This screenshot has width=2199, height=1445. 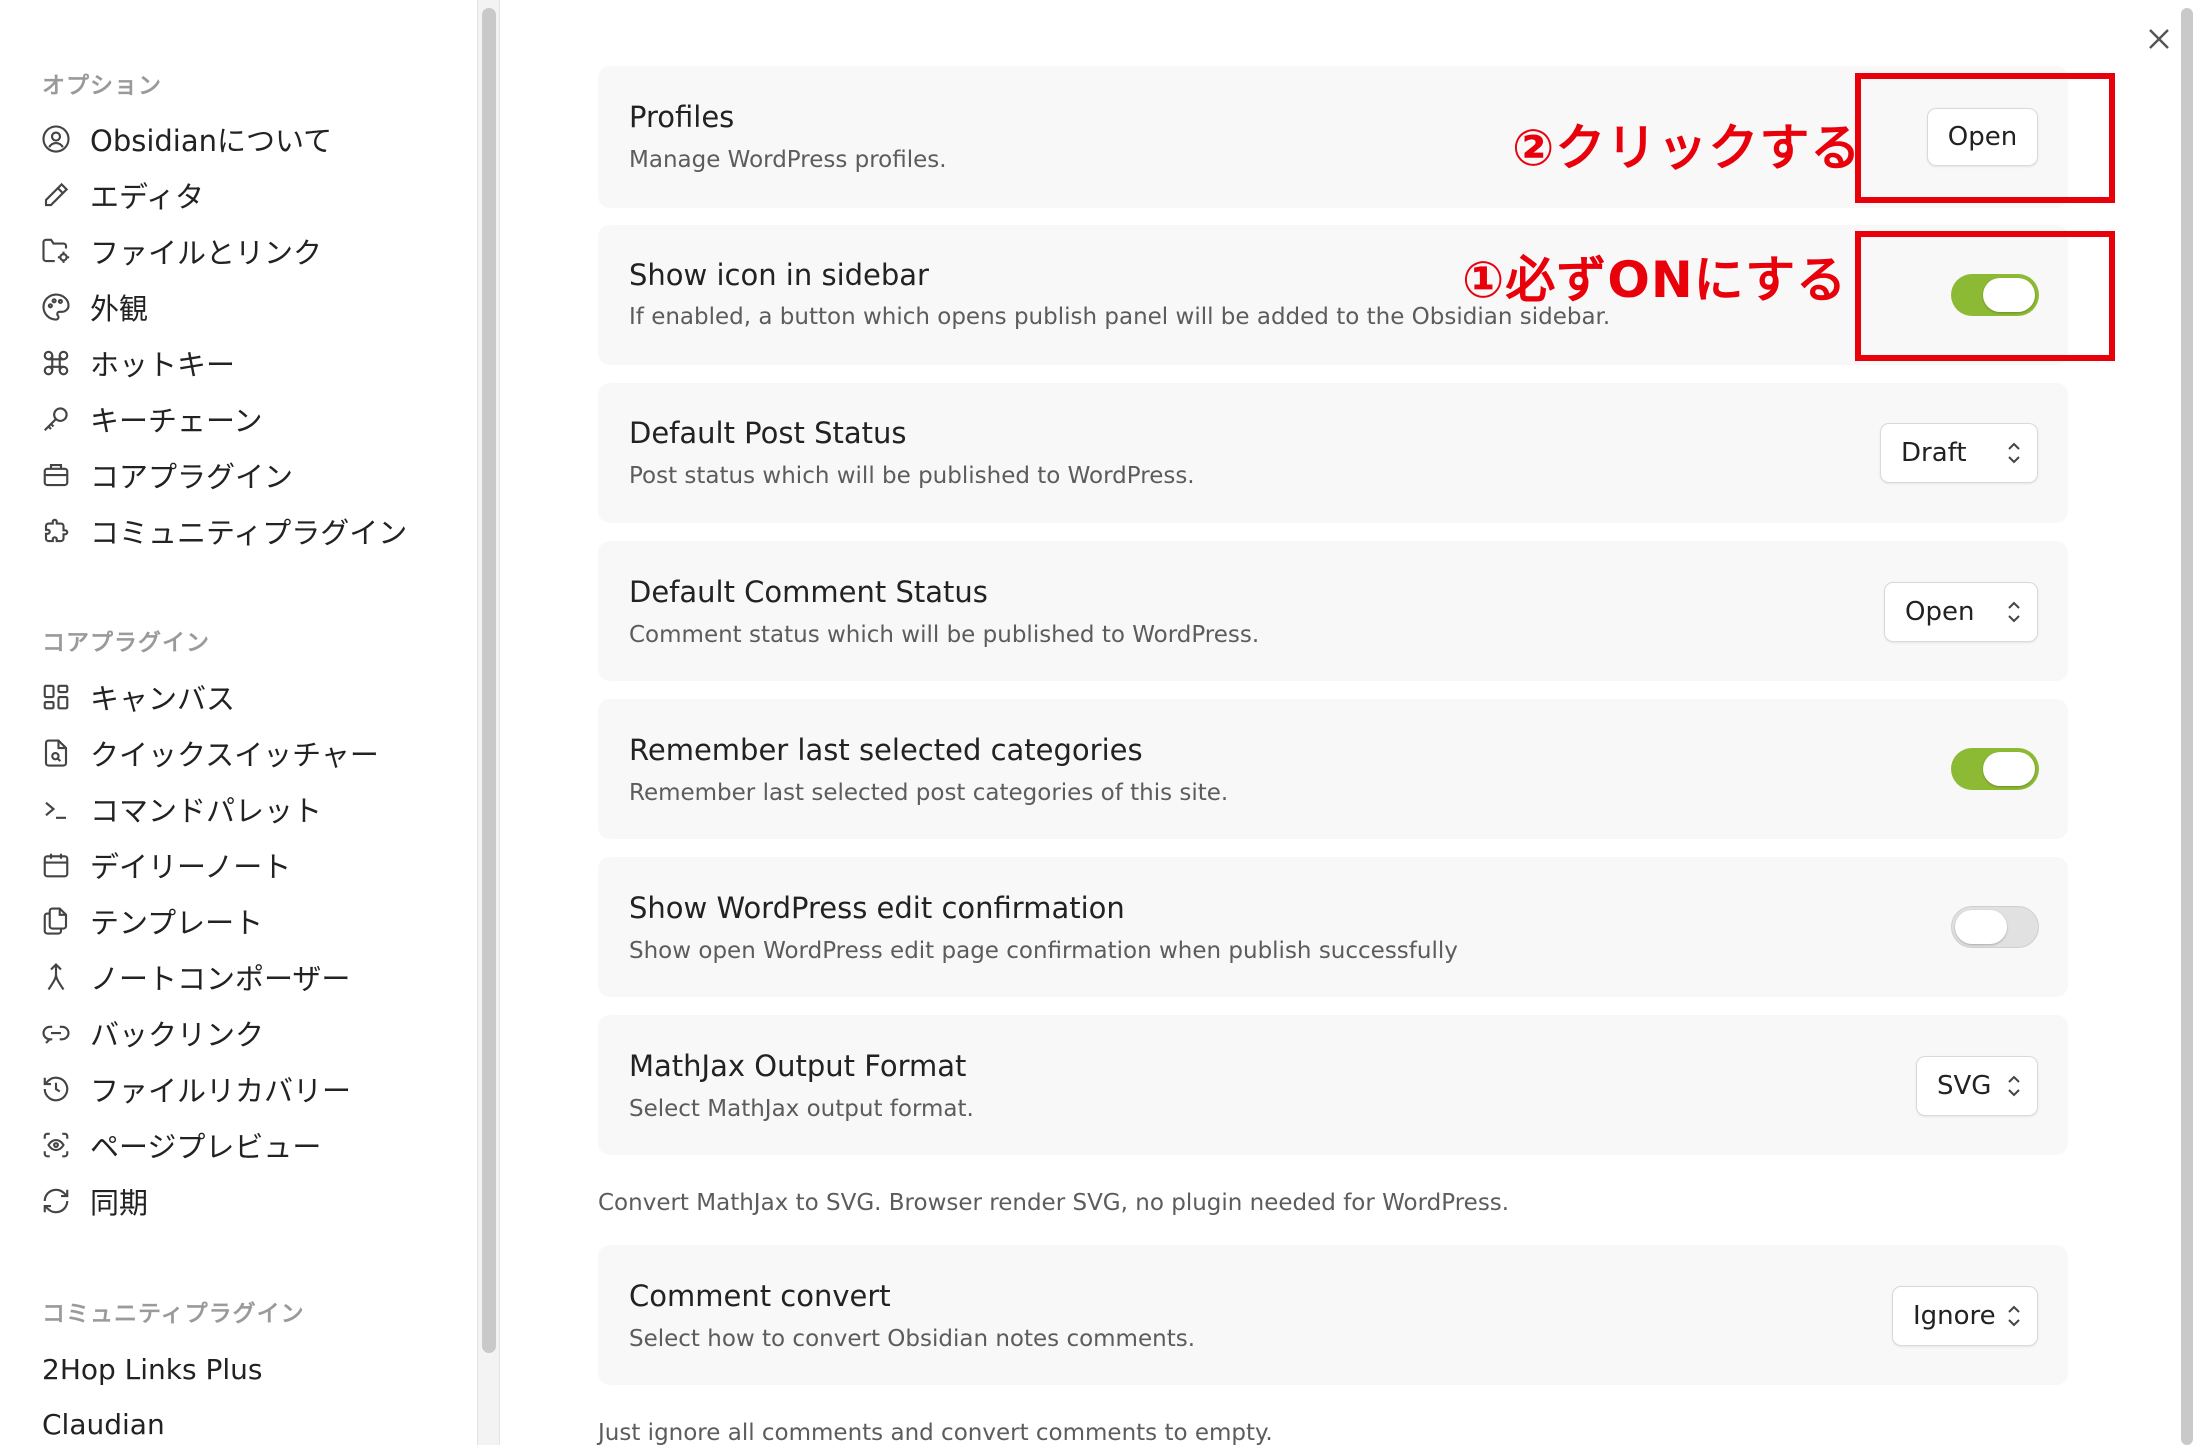 What do you see at coordinates (56, 921) in the screenshot?
I see `files-icon` at bounding box center [56, 921].